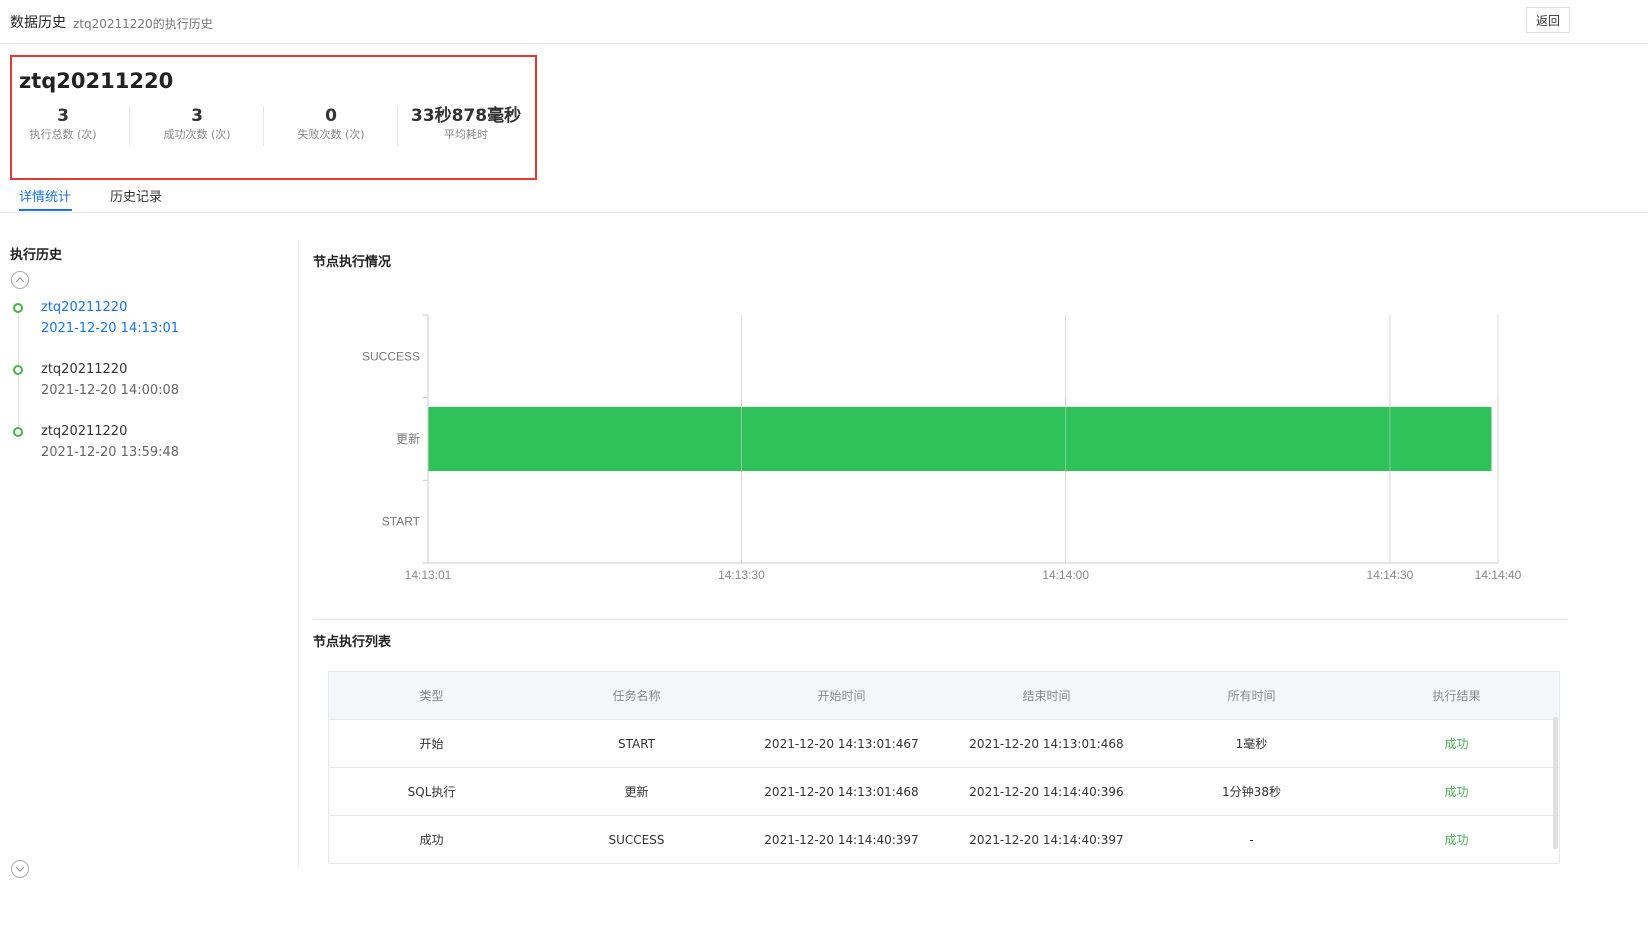 The height and width of the screenshot is (931, 1648). Describe the element at coordinates (1548, 20) in the screenshot. I see `back-button: 返回` at that location.